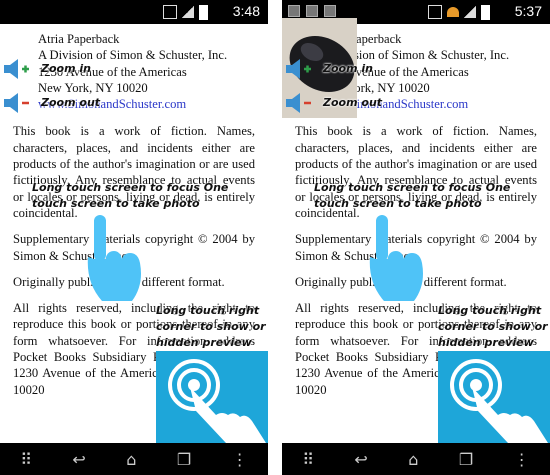  Describe the element at coordinates (93, 87) in the screenshot. I see `publisher-line: New York, NY 10020` at that location.